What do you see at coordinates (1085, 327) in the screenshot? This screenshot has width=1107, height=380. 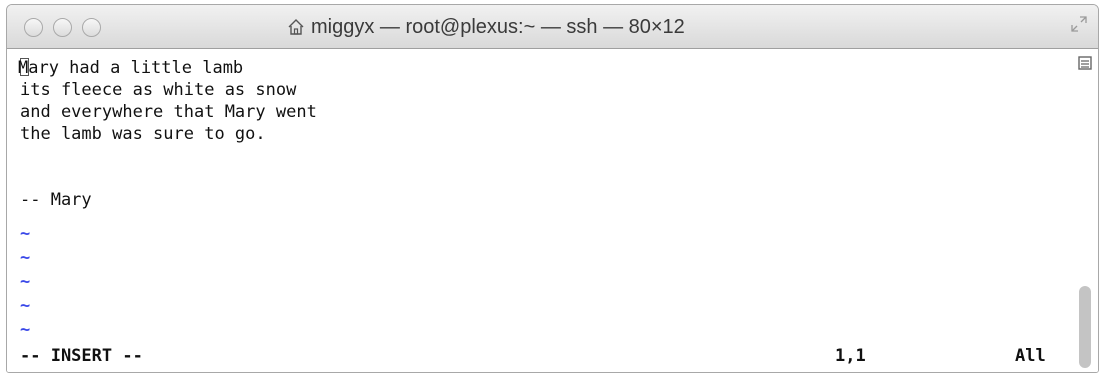 I see `scrollbar-thumb` at bounding box center [1085, 327].